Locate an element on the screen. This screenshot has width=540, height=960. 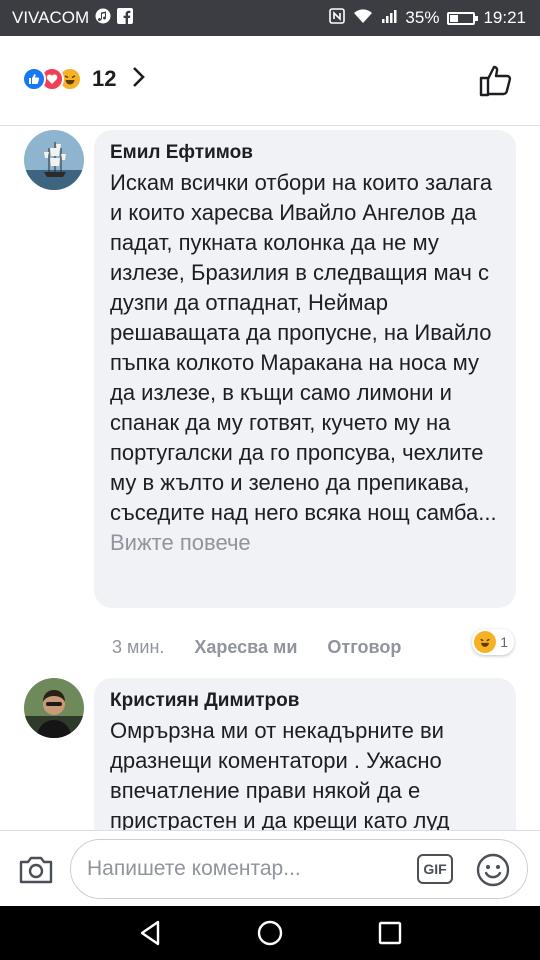
back-icon is located at coordinates (151, 933).